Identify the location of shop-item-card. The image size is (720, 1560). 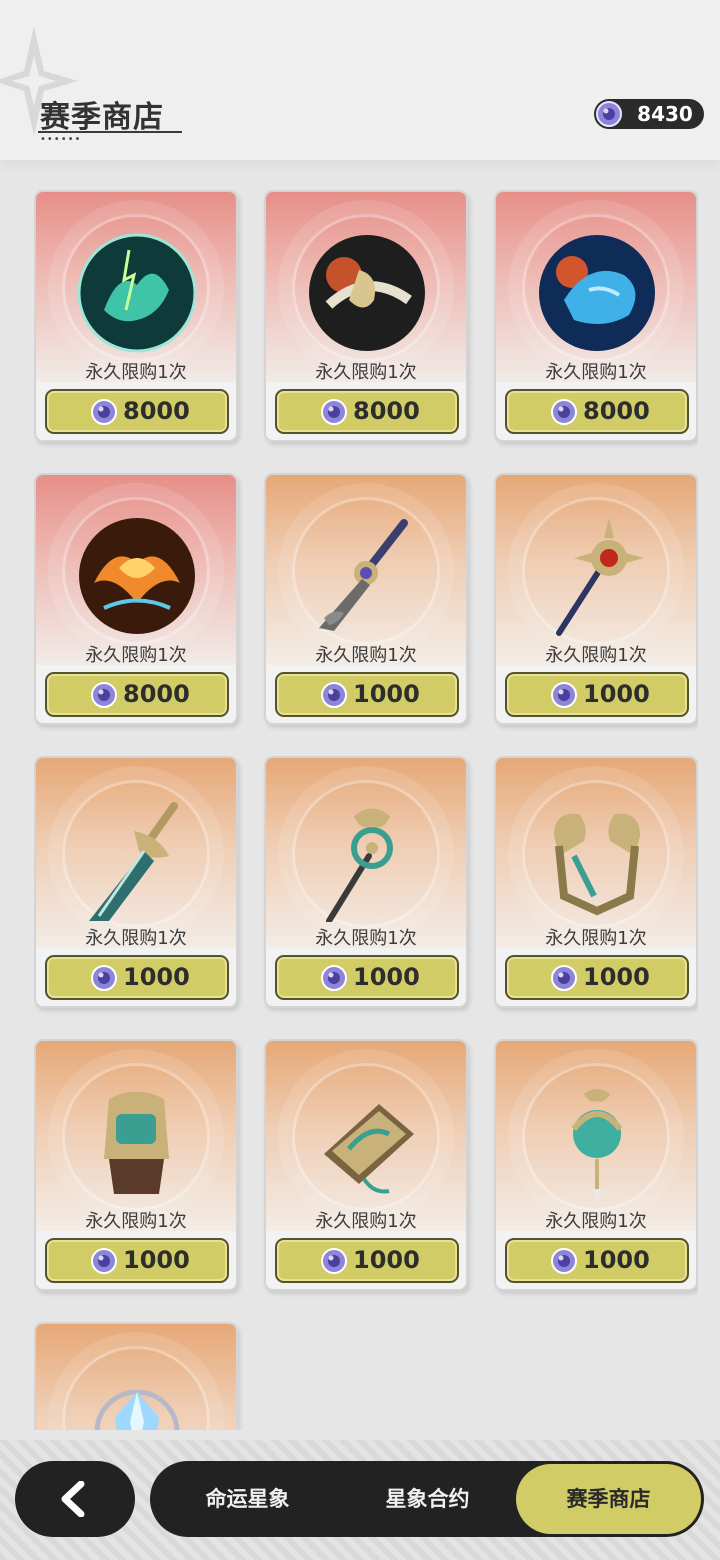
(136, 1376).